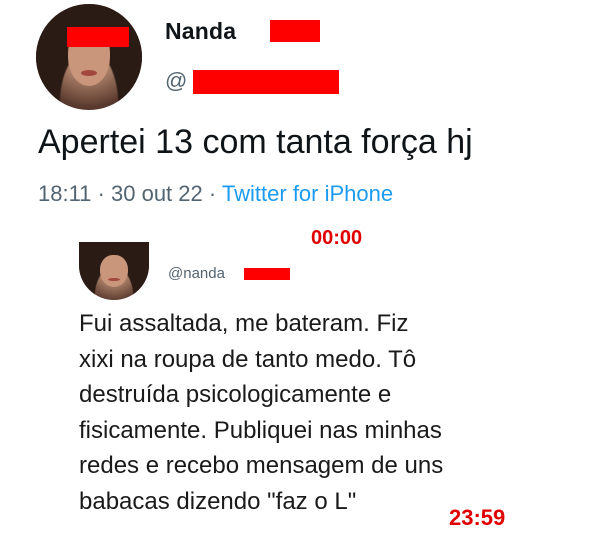 The width and height of the screenshot is (613, 537). Describe the element at coordinates (157, 193) in the screenshot. I see `tweet-date: 30 out 22` at that location.